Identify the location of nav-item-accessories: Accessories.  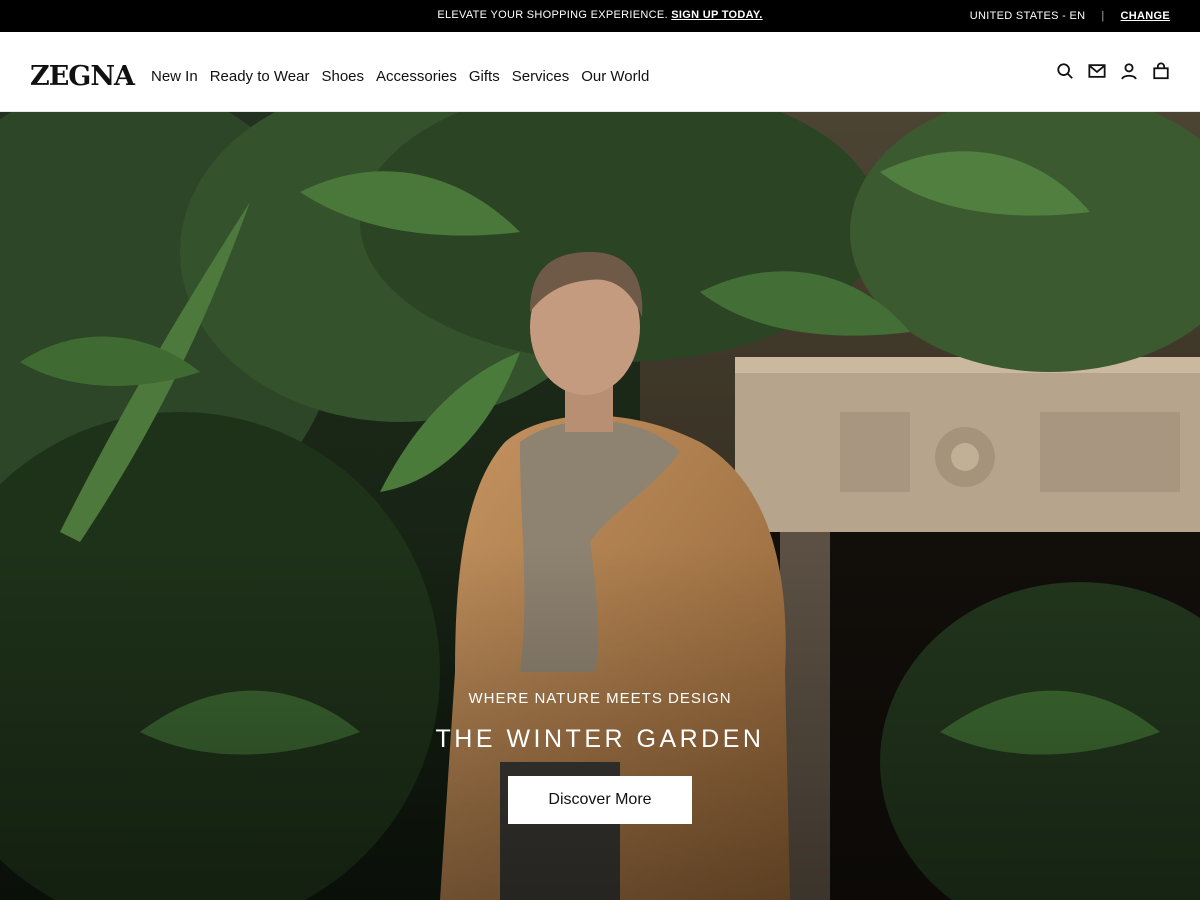
(416, 77).